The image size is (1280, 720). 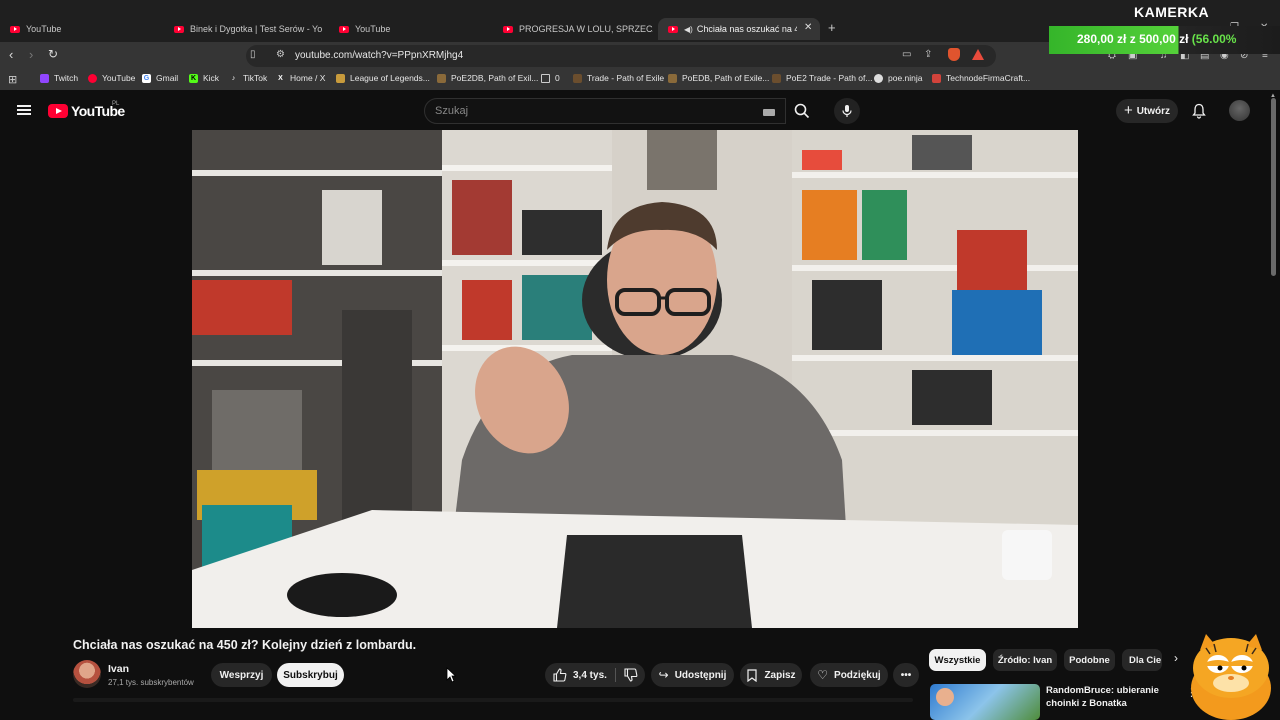 I want to click on thumbs-up-icon, so click(x=560, y=675).